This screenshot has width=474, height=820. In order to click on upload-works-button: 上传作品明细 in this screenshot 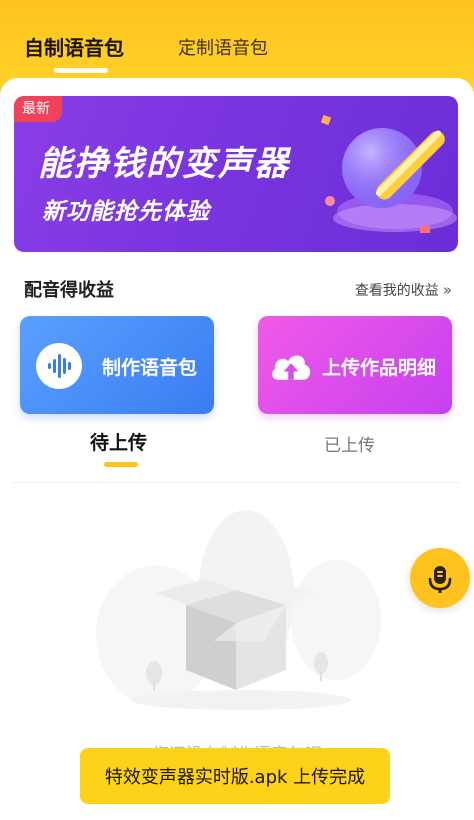, I will do `click(355, 365)`.